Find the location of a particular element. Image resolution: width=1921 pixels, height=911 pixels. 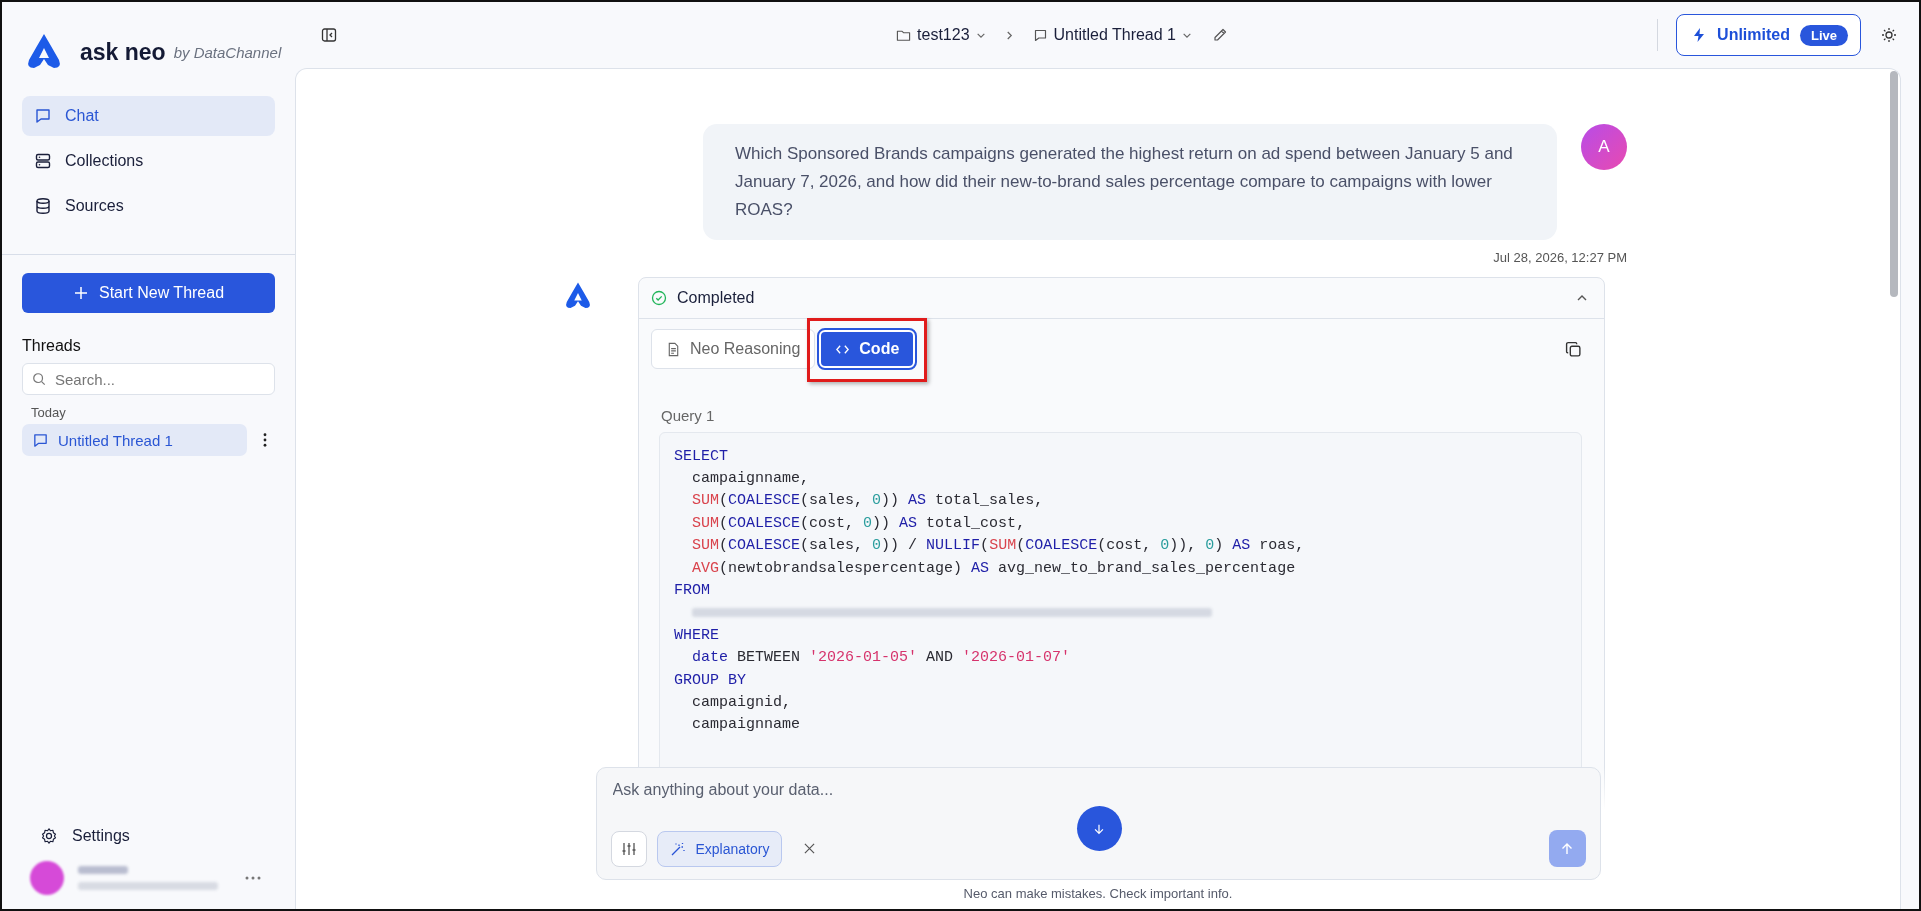

user-avatar is located at coordinates (47, 878).